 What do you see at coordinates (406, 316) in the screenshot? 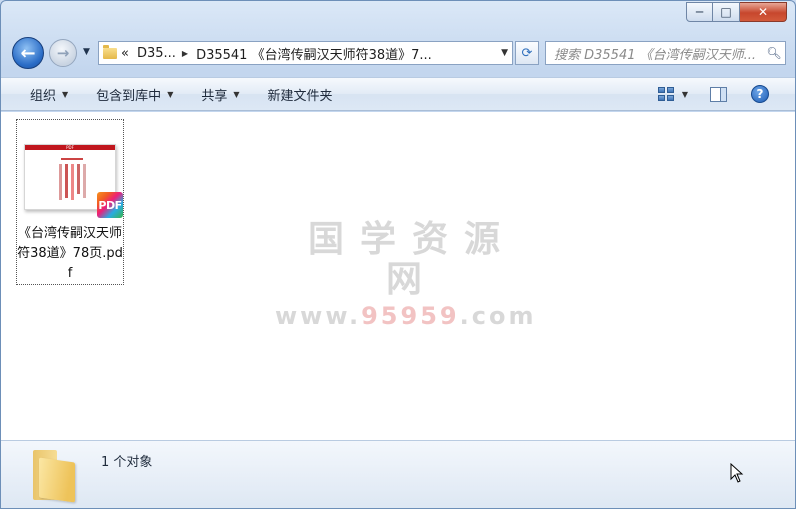
I see `watermark-url: www.95959.com` at bounding box center [406, 316].